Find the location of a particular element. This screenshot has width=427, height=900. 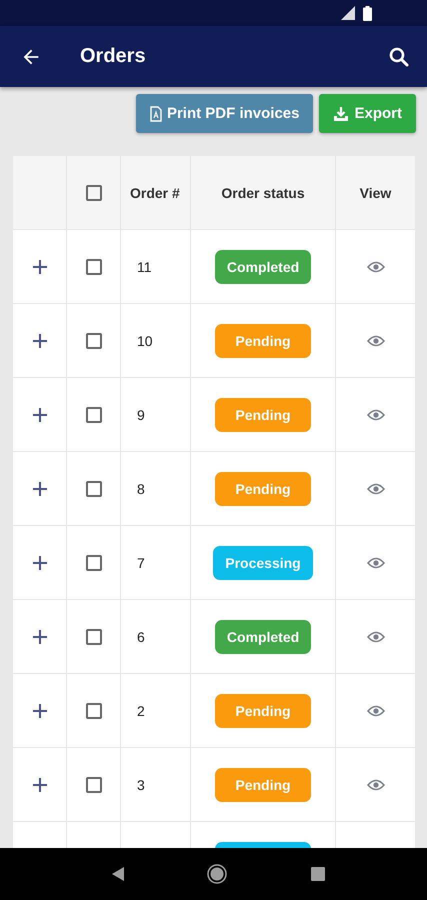

export-button: Export is located at coordinates (367, 113).